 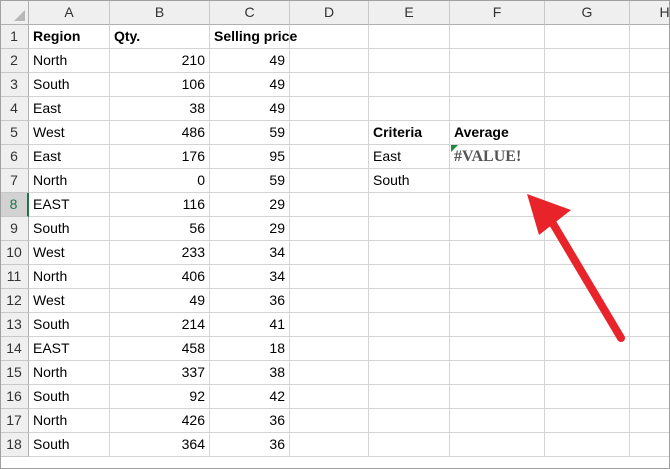 I want to click on red-arrow-icon, so click(x=576, y=268).